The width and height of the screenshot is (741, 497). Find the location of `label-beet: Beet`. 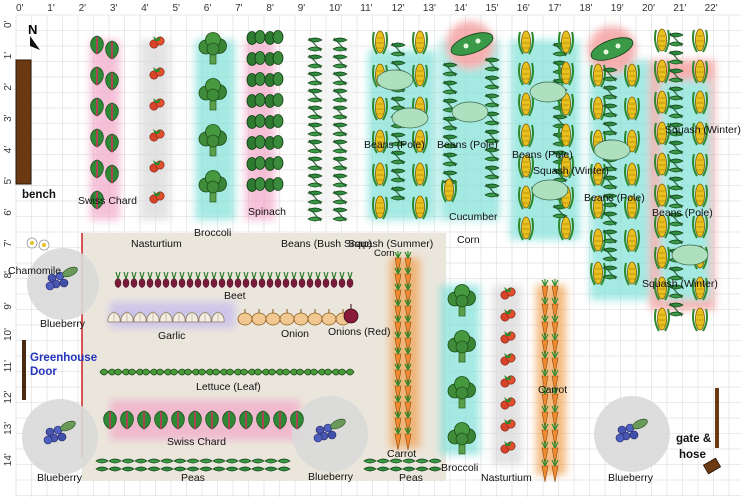

label-beet: Beet is located at coordinates (235, 296).